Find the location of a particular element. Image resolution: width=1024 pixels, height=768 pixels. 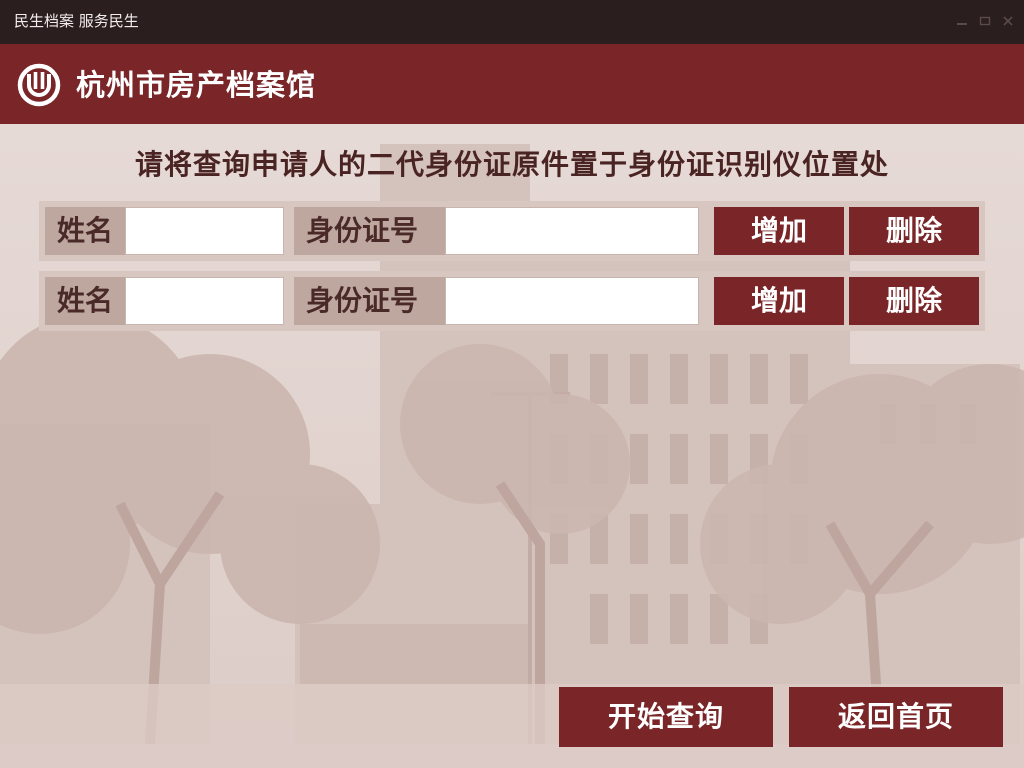

app-title: 杭州市房产档案馆 is located at coordinates (196, 85).